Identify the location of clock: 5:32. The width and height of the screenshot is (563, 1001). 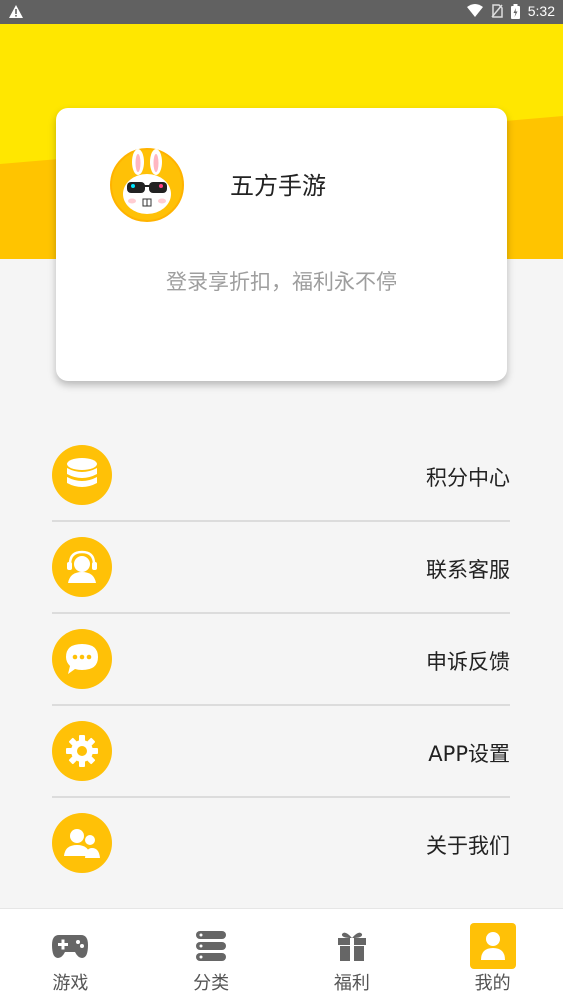
(541, 11).